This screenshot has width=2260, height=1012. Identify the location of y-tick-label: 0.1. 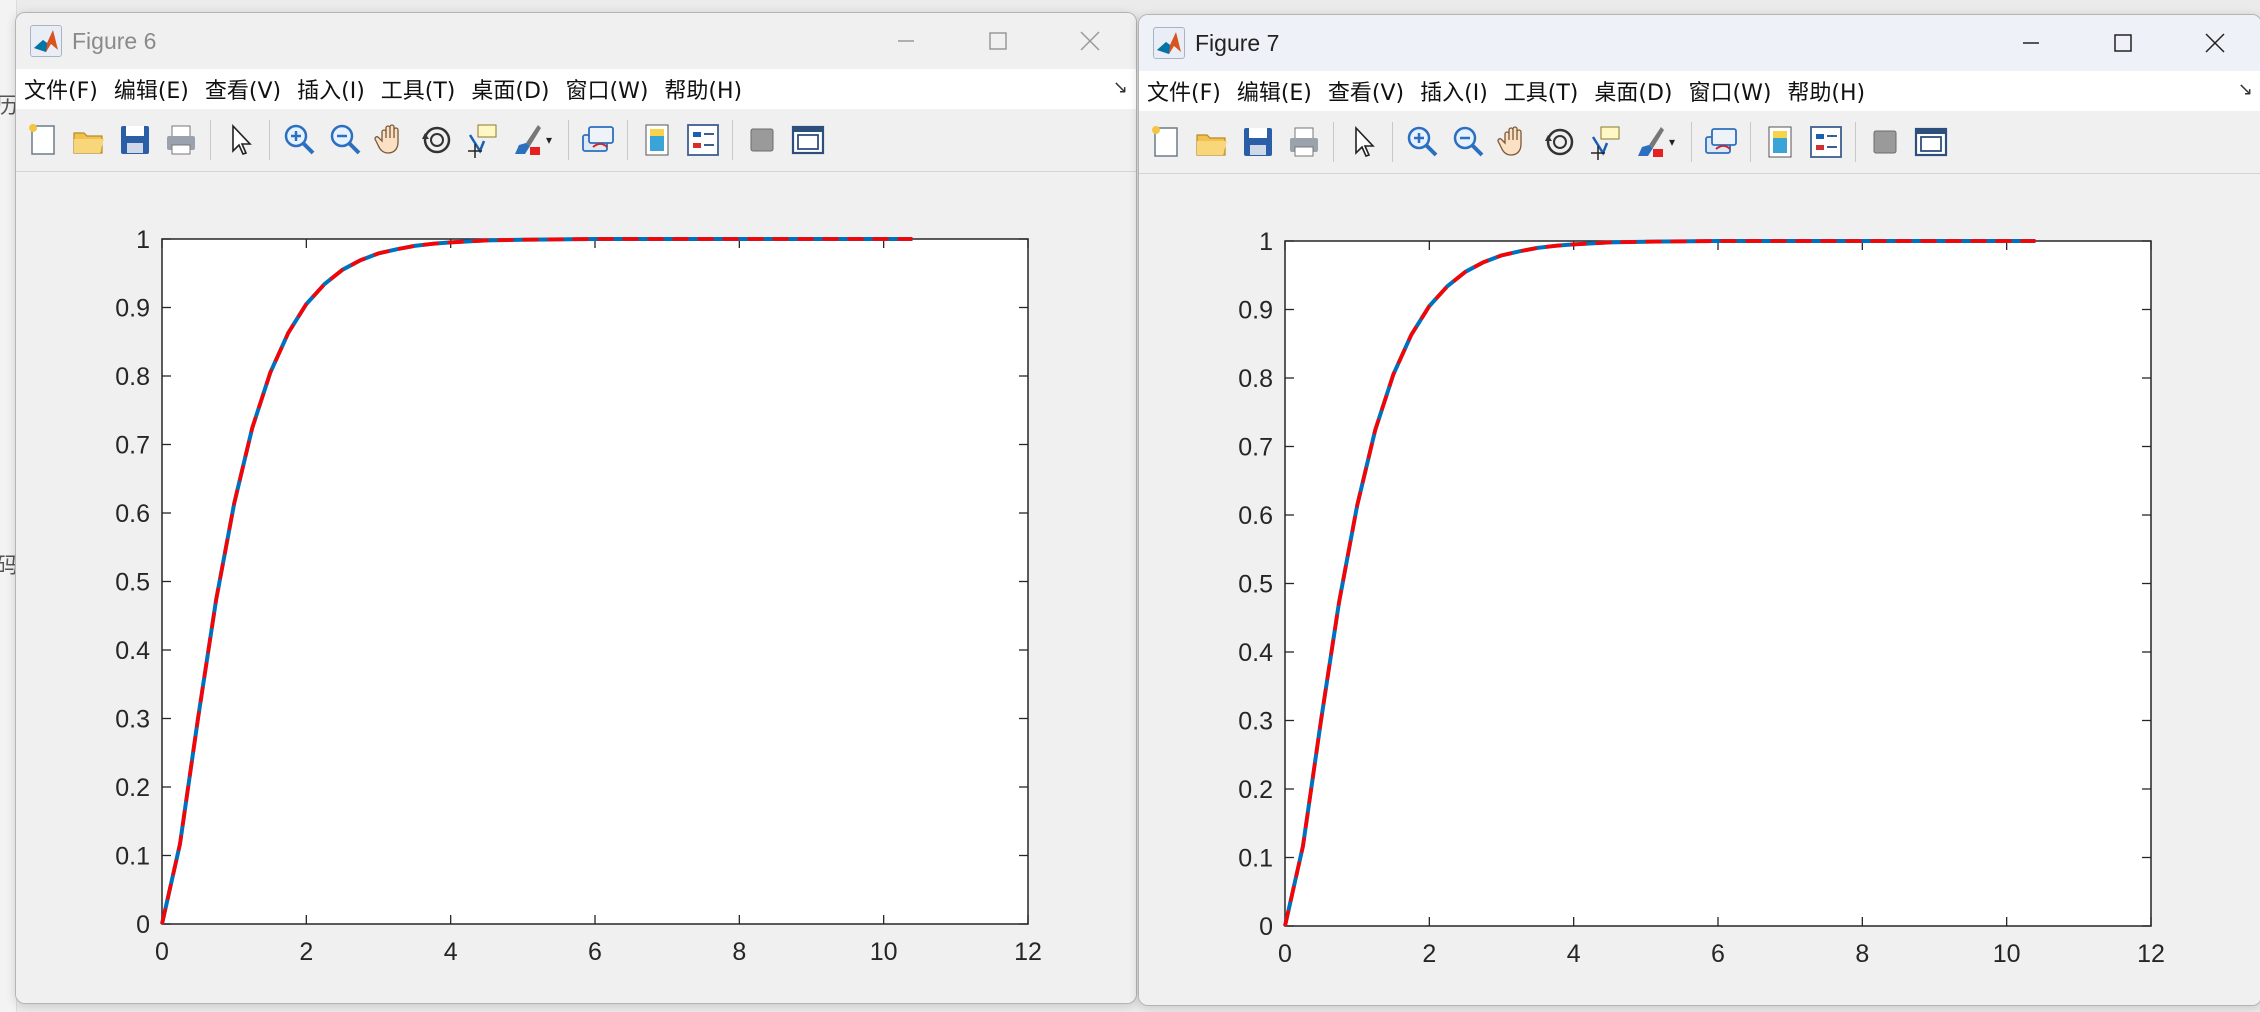
(132, 857).